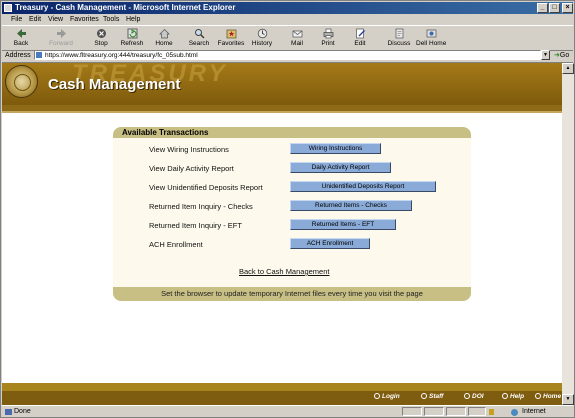 The image size is (575, 418). What do you see at coordinates (287, 19) in the screenshot?
I see `menu-bar: File Edit View Favorites Tools Help` at bounding box center [287, 19].